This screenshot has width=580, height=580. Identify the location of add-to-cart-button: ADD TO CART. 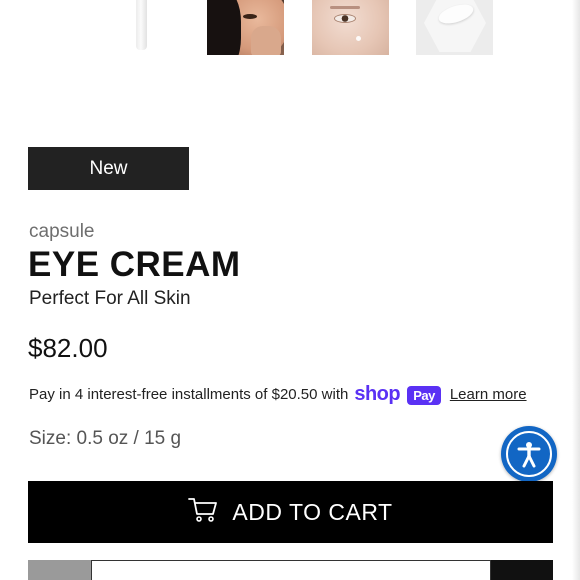
(290, 512).